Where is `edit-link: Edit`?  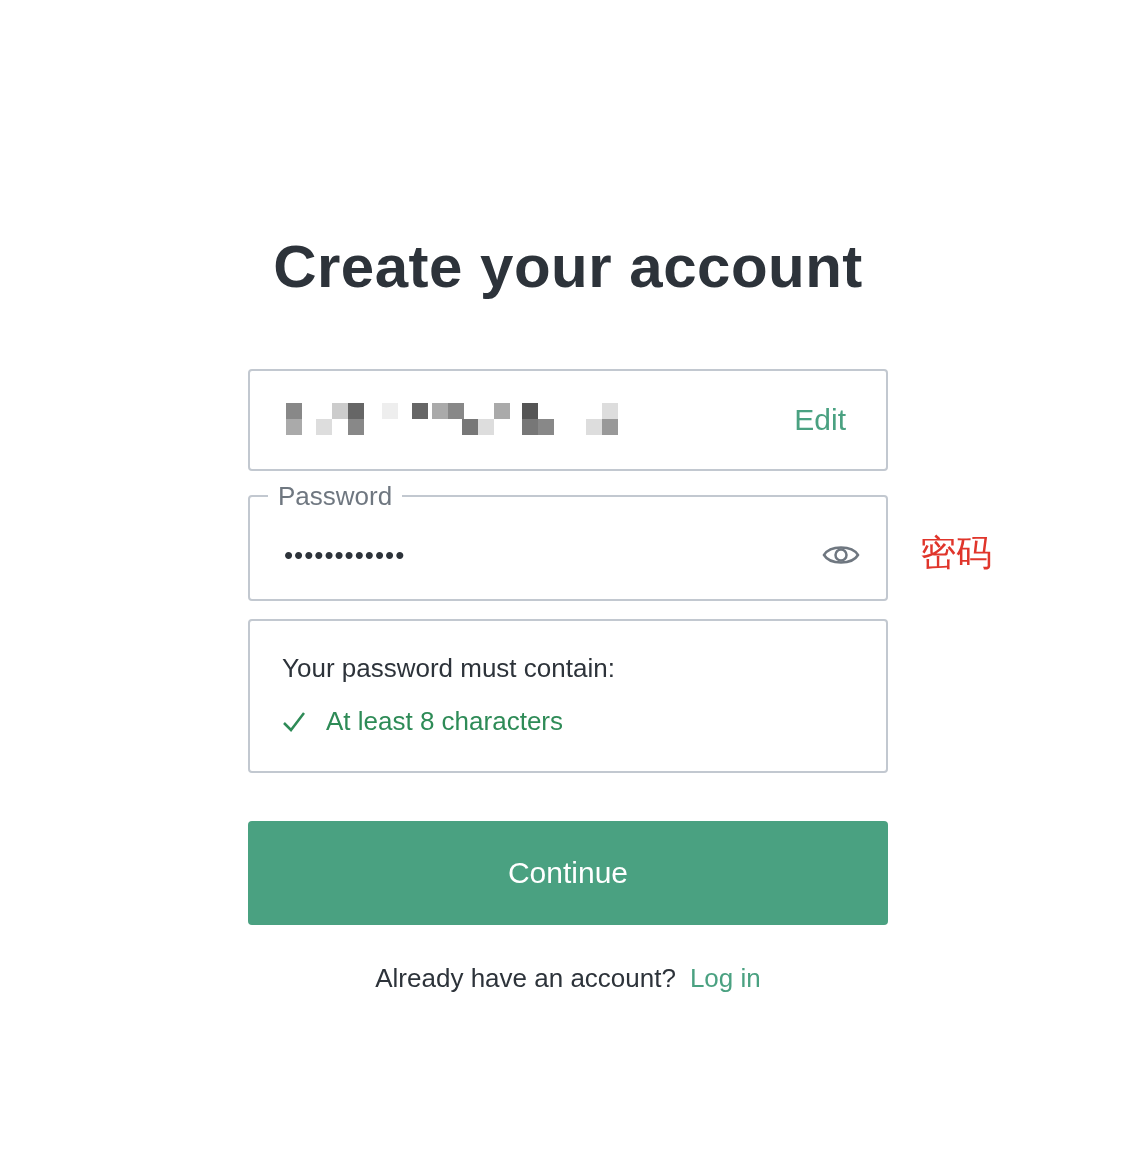 edit-link: Edit is located at coordinates (820, 420).